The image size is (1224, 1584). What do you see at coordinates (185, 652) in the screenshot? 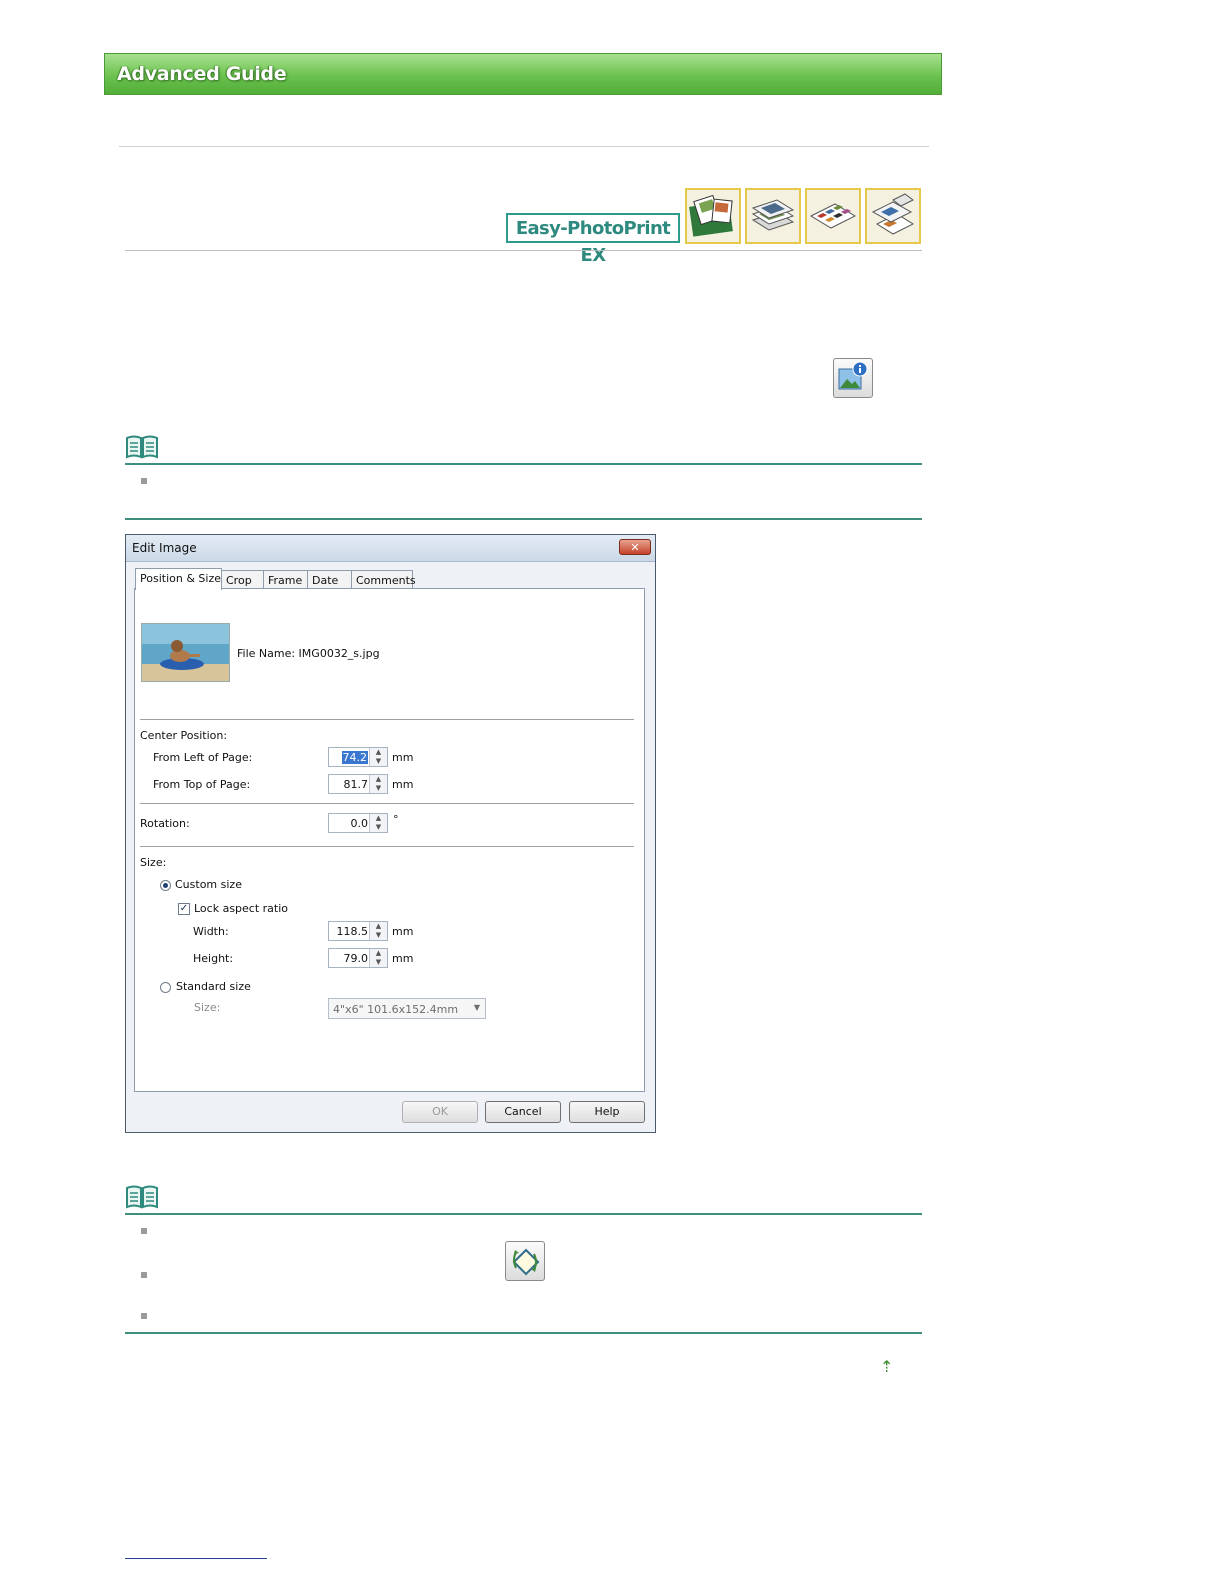
I see `image-preview` at bounding box center [185, 652].